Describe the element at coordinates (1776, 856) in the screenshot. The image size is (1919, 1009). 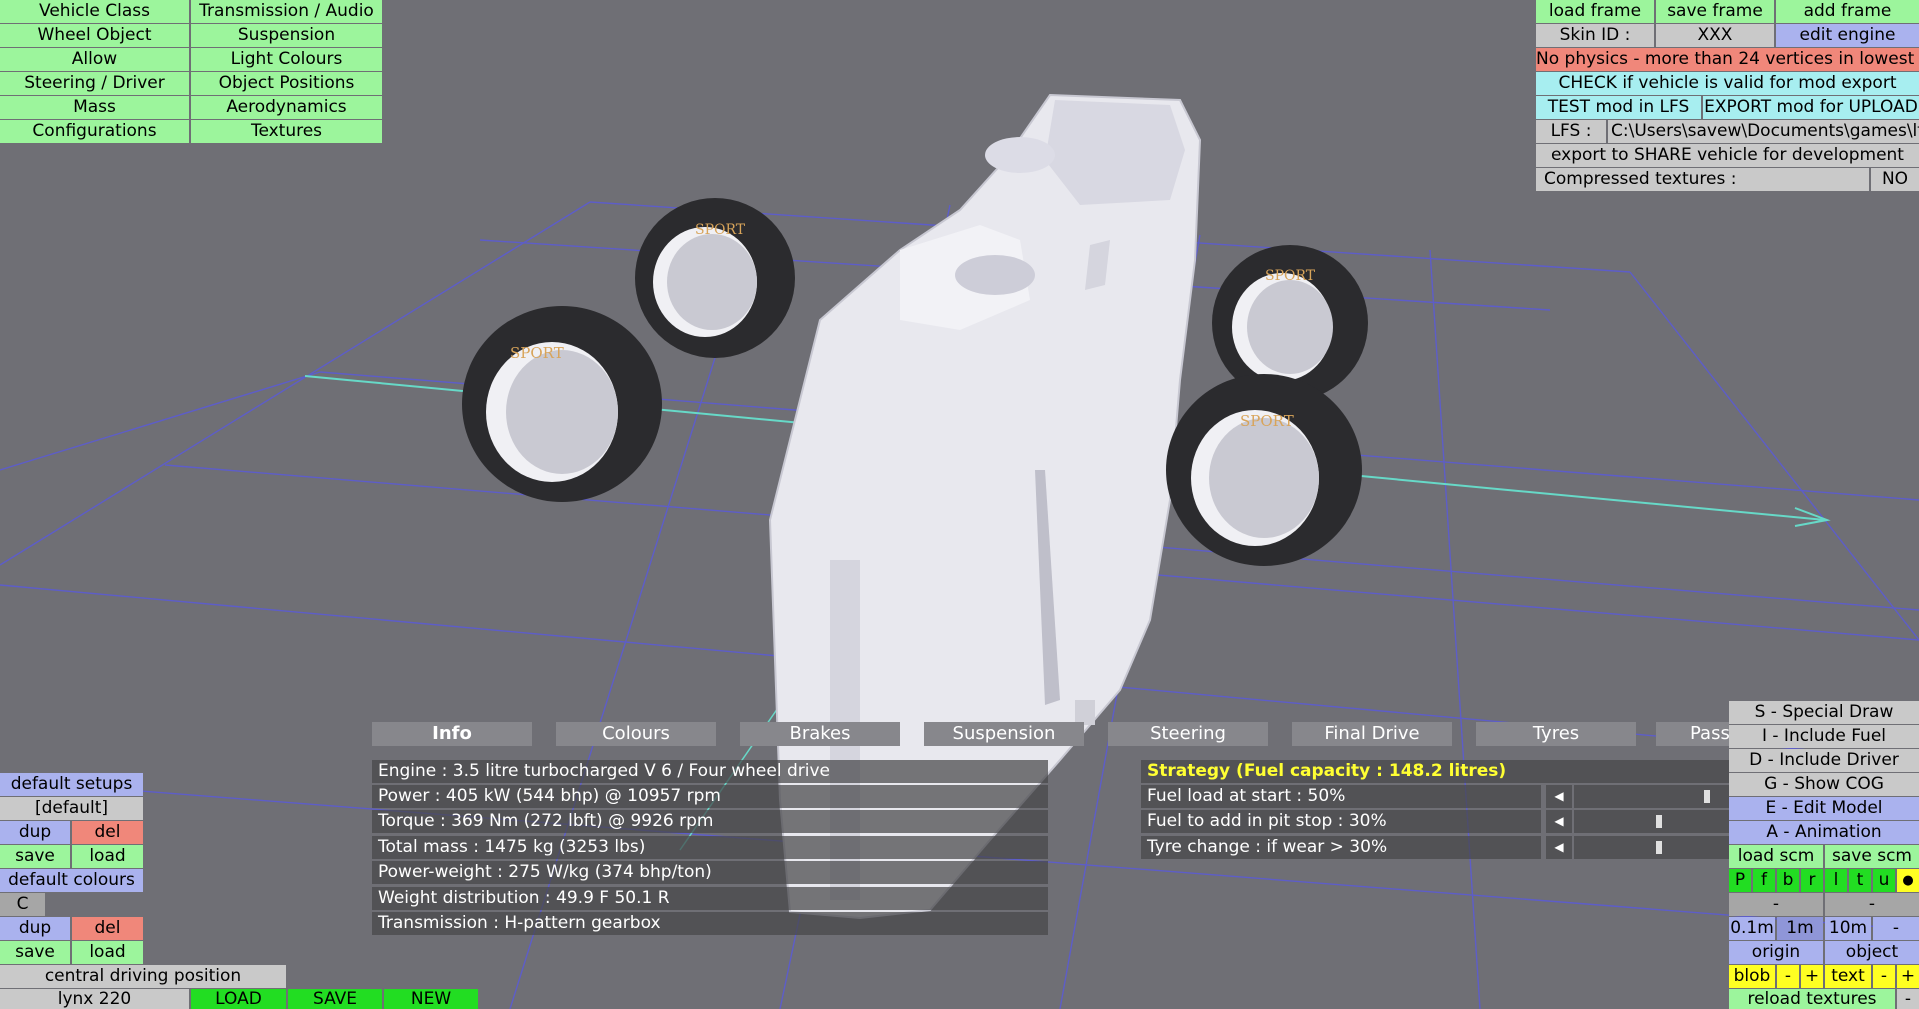
I see `load-scm-button: load scm` at that location.